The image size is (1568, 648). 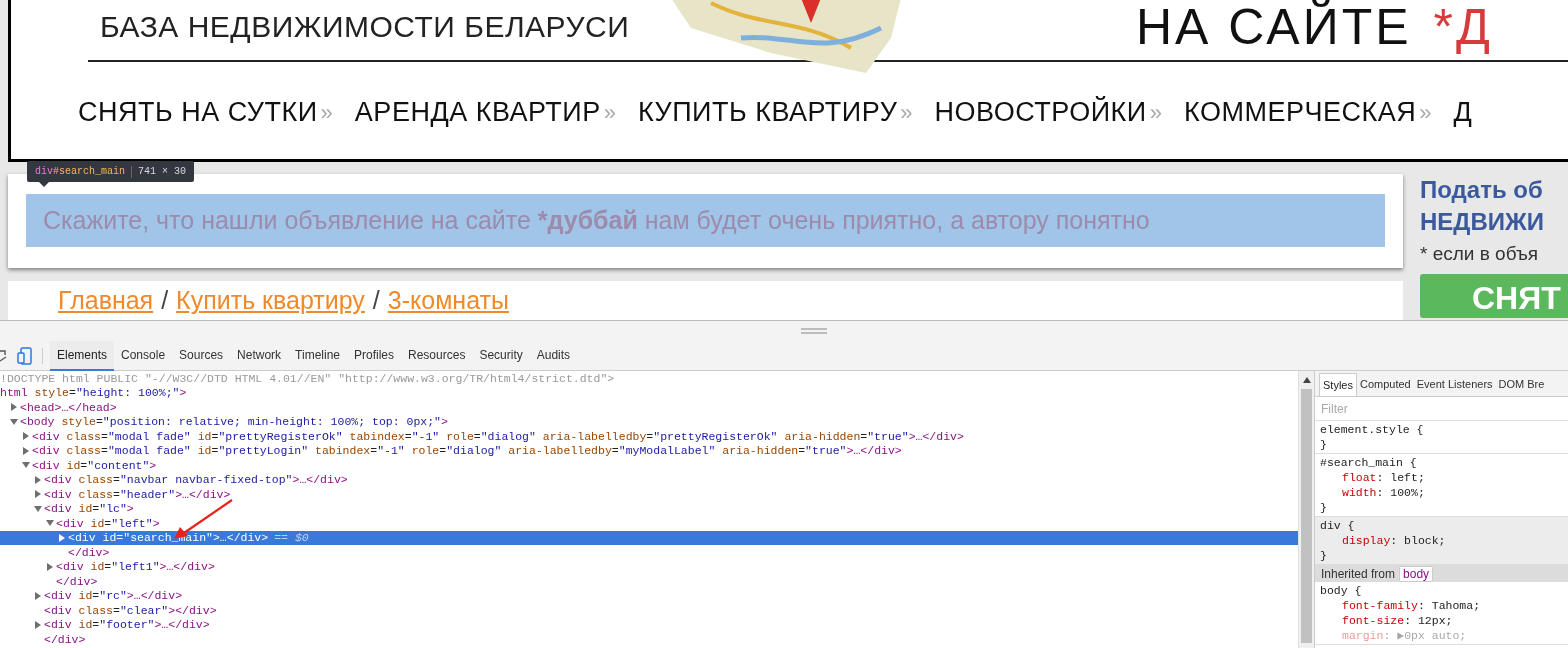 What do you see at coordinates (1521, 384) in the screenshot?
I see `sidebar-tab: DOM Bre` at bounding box center [1521, 384].